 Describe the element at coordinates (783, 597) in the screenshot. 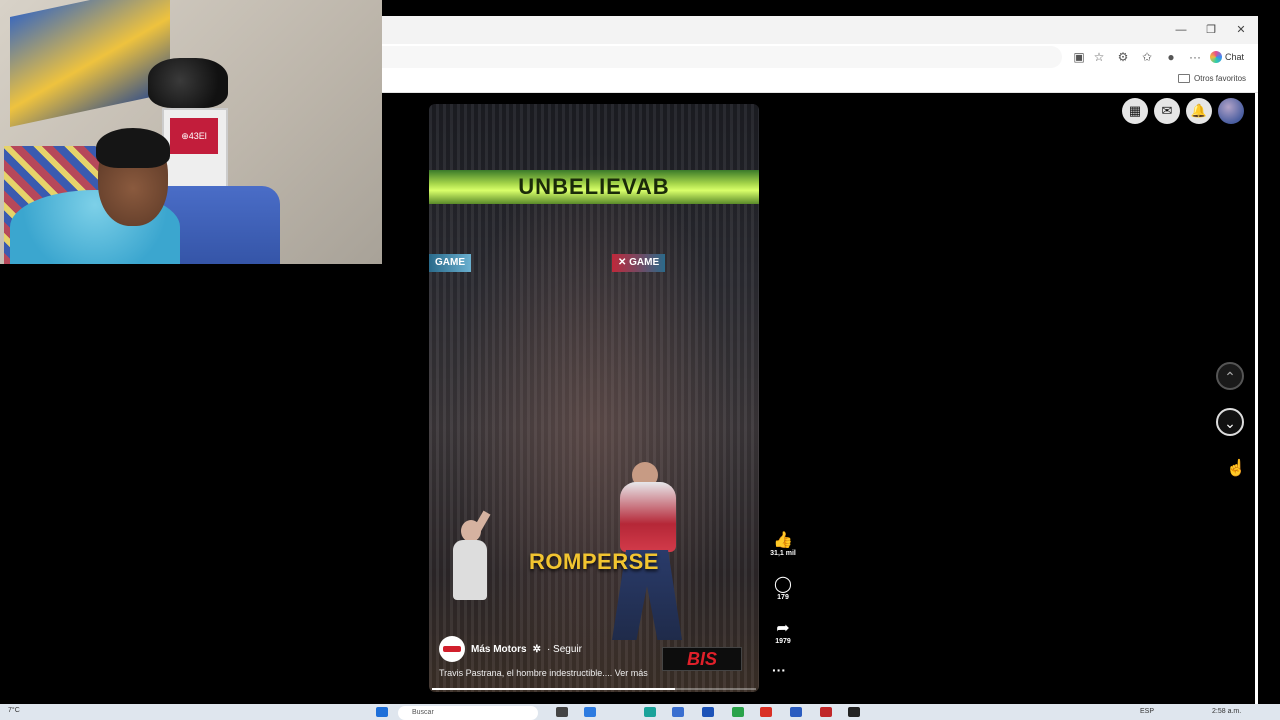

I see `comment-count: 179` at that location.